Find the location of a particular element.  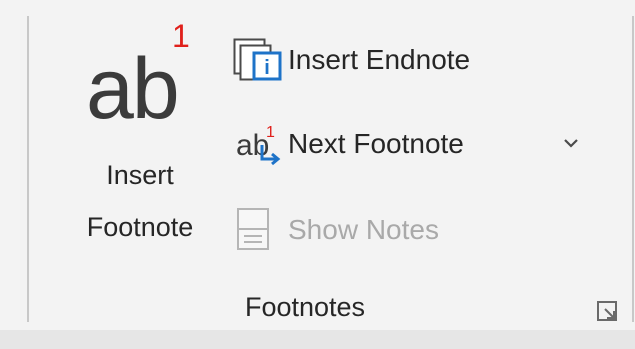

next-footnote-label: Next Footnote is located at coordinates (376, 143).